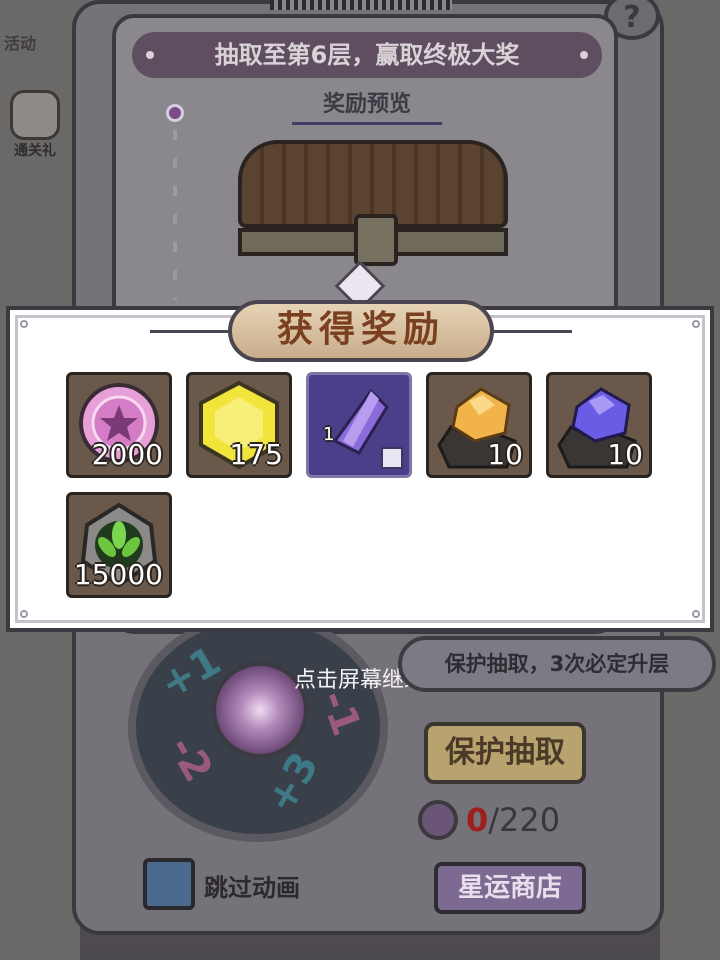 This screenshot has height=960, width=720. I want to click on reward-dialog-title-plate: 获得奖励, so click(361, 331).